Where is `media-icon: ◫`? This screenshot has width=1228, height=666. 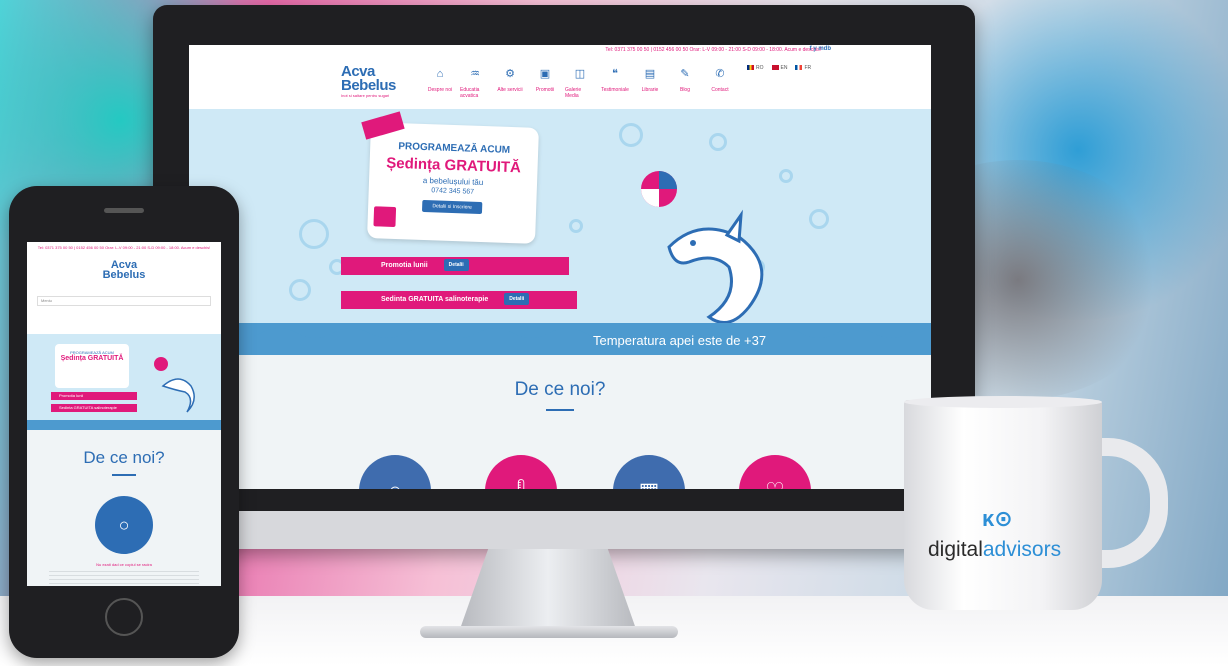
media-icon: ◫ is located at coordinates (580, 74).